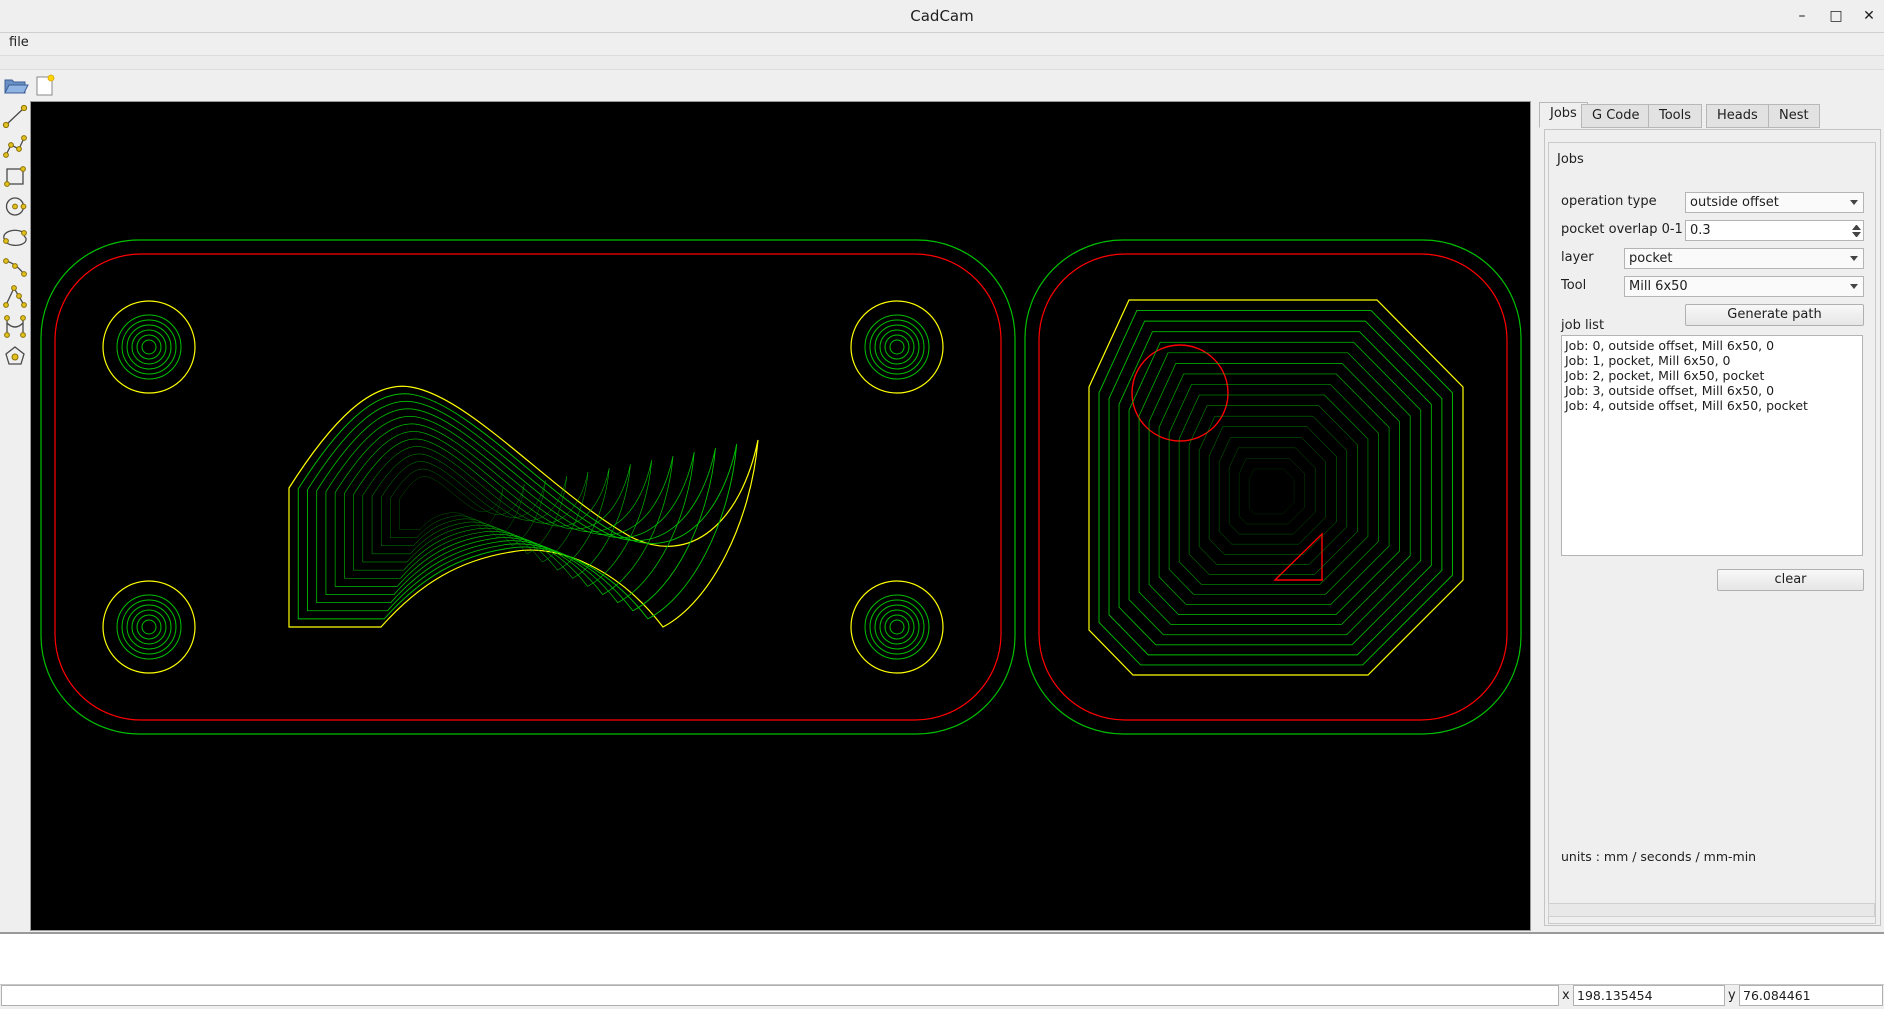 This screenshot has height=1009, width=1884. I want to click on tool-select: Mill 6x50, so click(1744, 286).